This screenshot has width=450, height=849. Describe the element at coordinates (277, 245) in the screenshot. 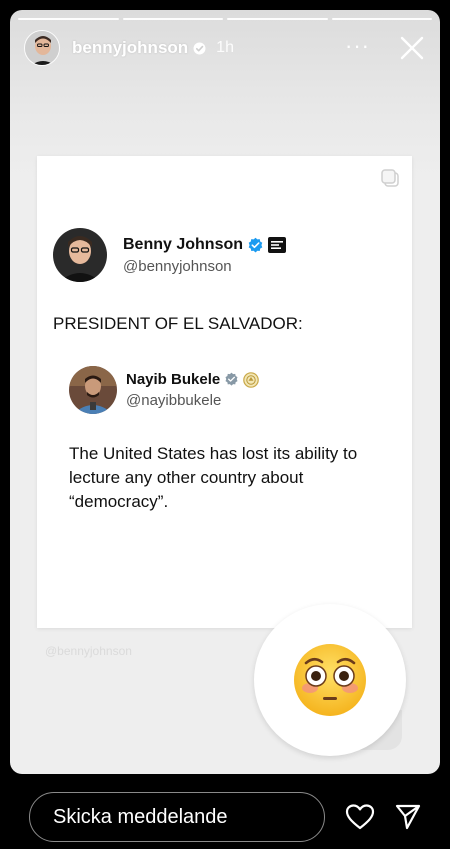

I see `affiliate-logo-icon` at that location.